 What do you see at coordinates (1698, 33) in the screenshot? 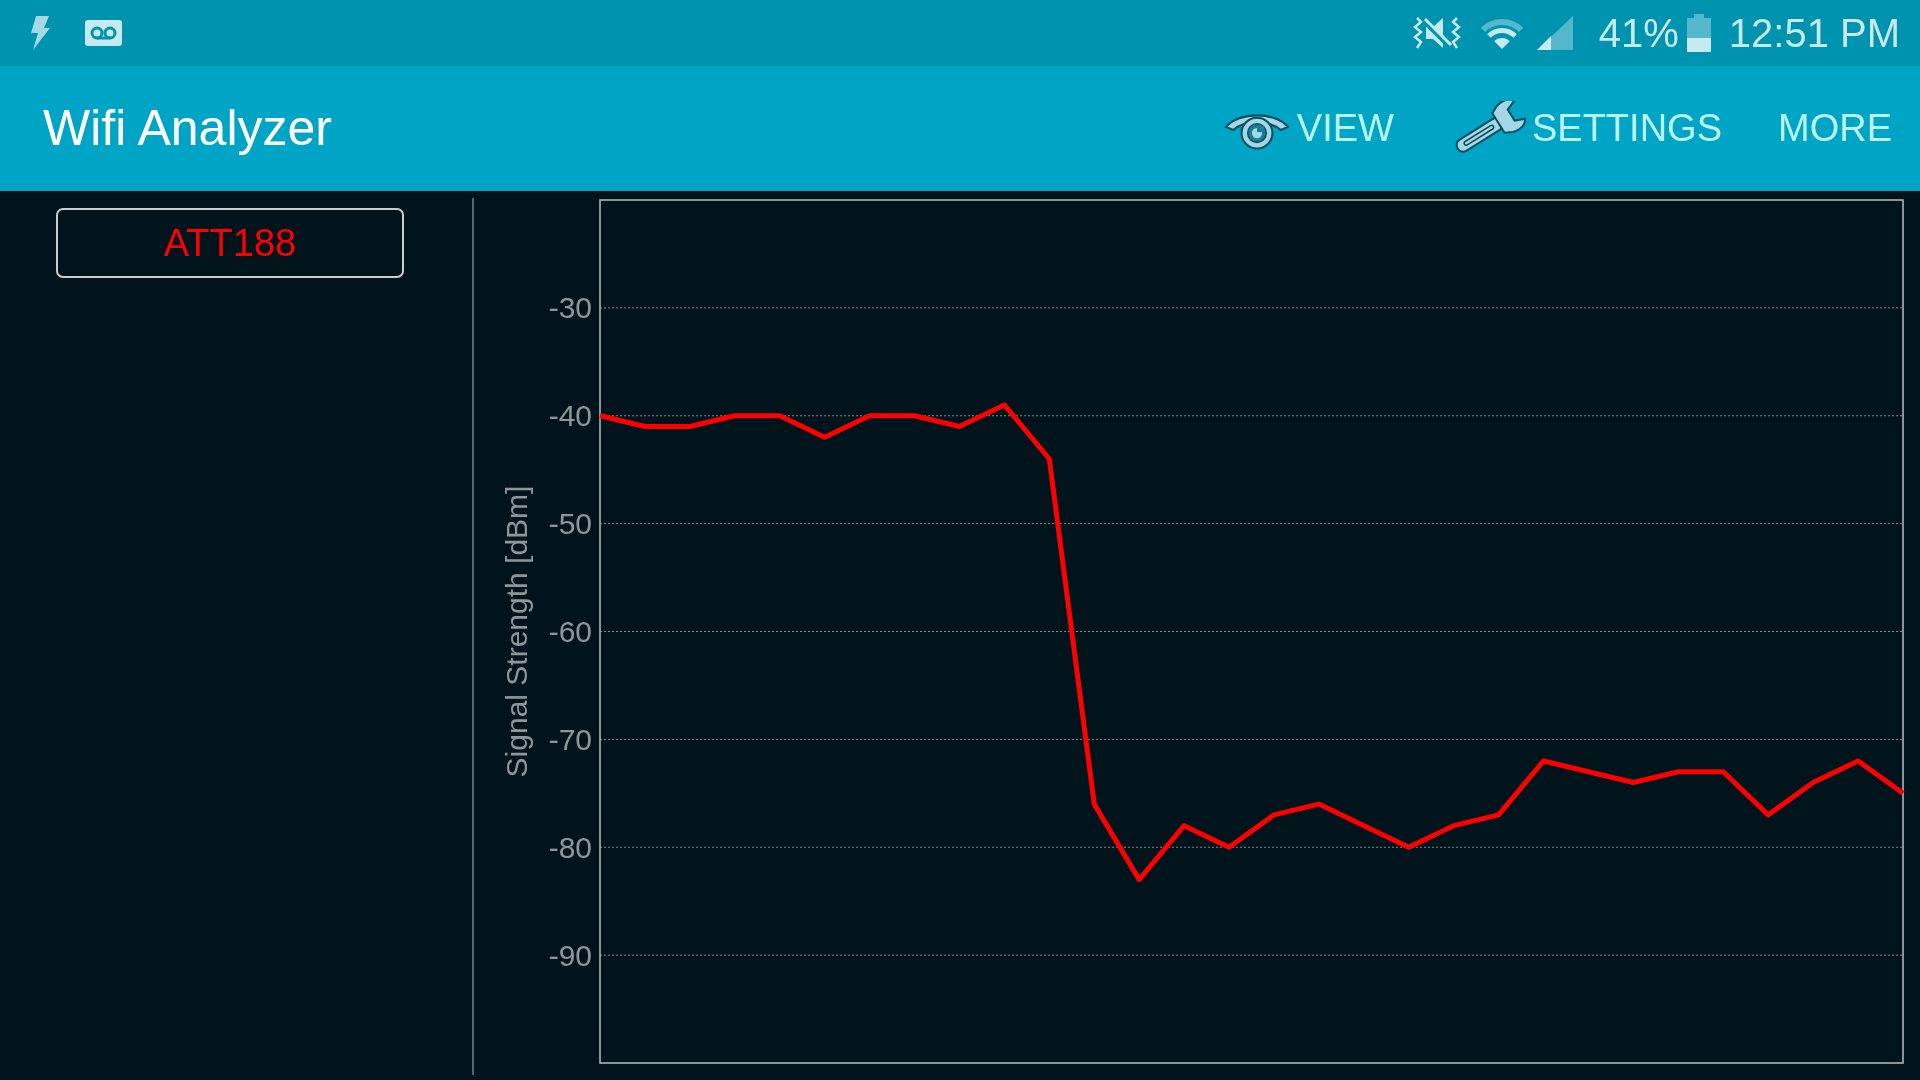
I see `battery-icon` at bounding box center [1698, 33].